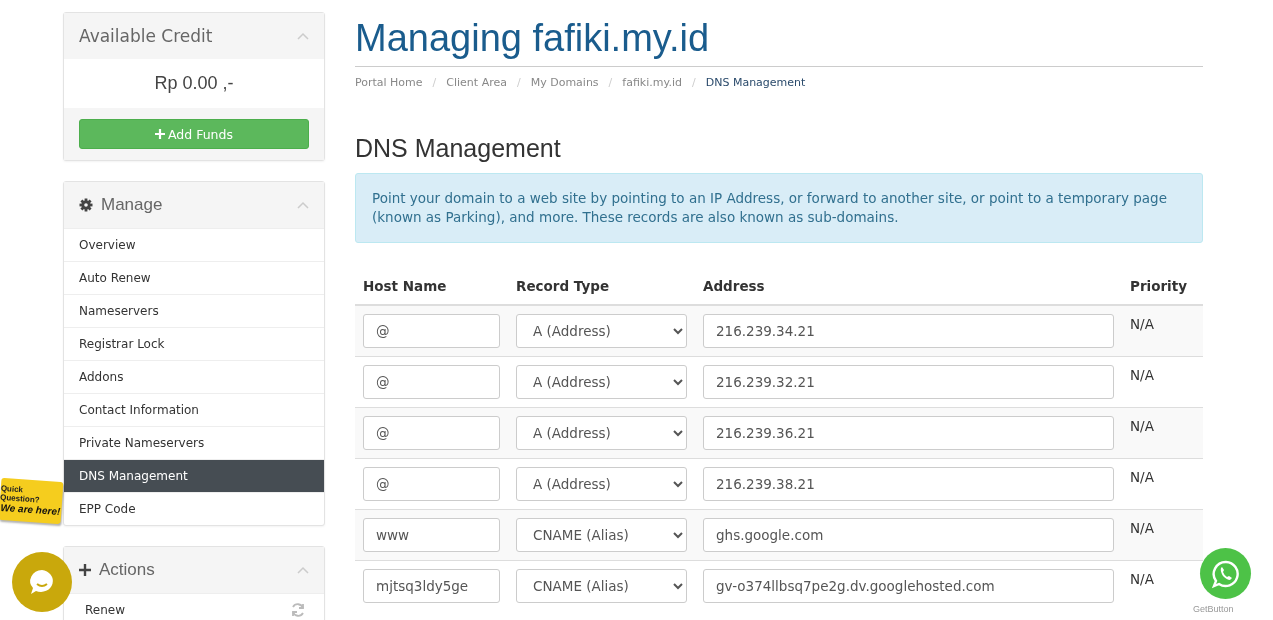 Image resolution: width=1273 pixels, height=620 pixels. I want to click on sidebar-item: Overview, so click(194, 244).